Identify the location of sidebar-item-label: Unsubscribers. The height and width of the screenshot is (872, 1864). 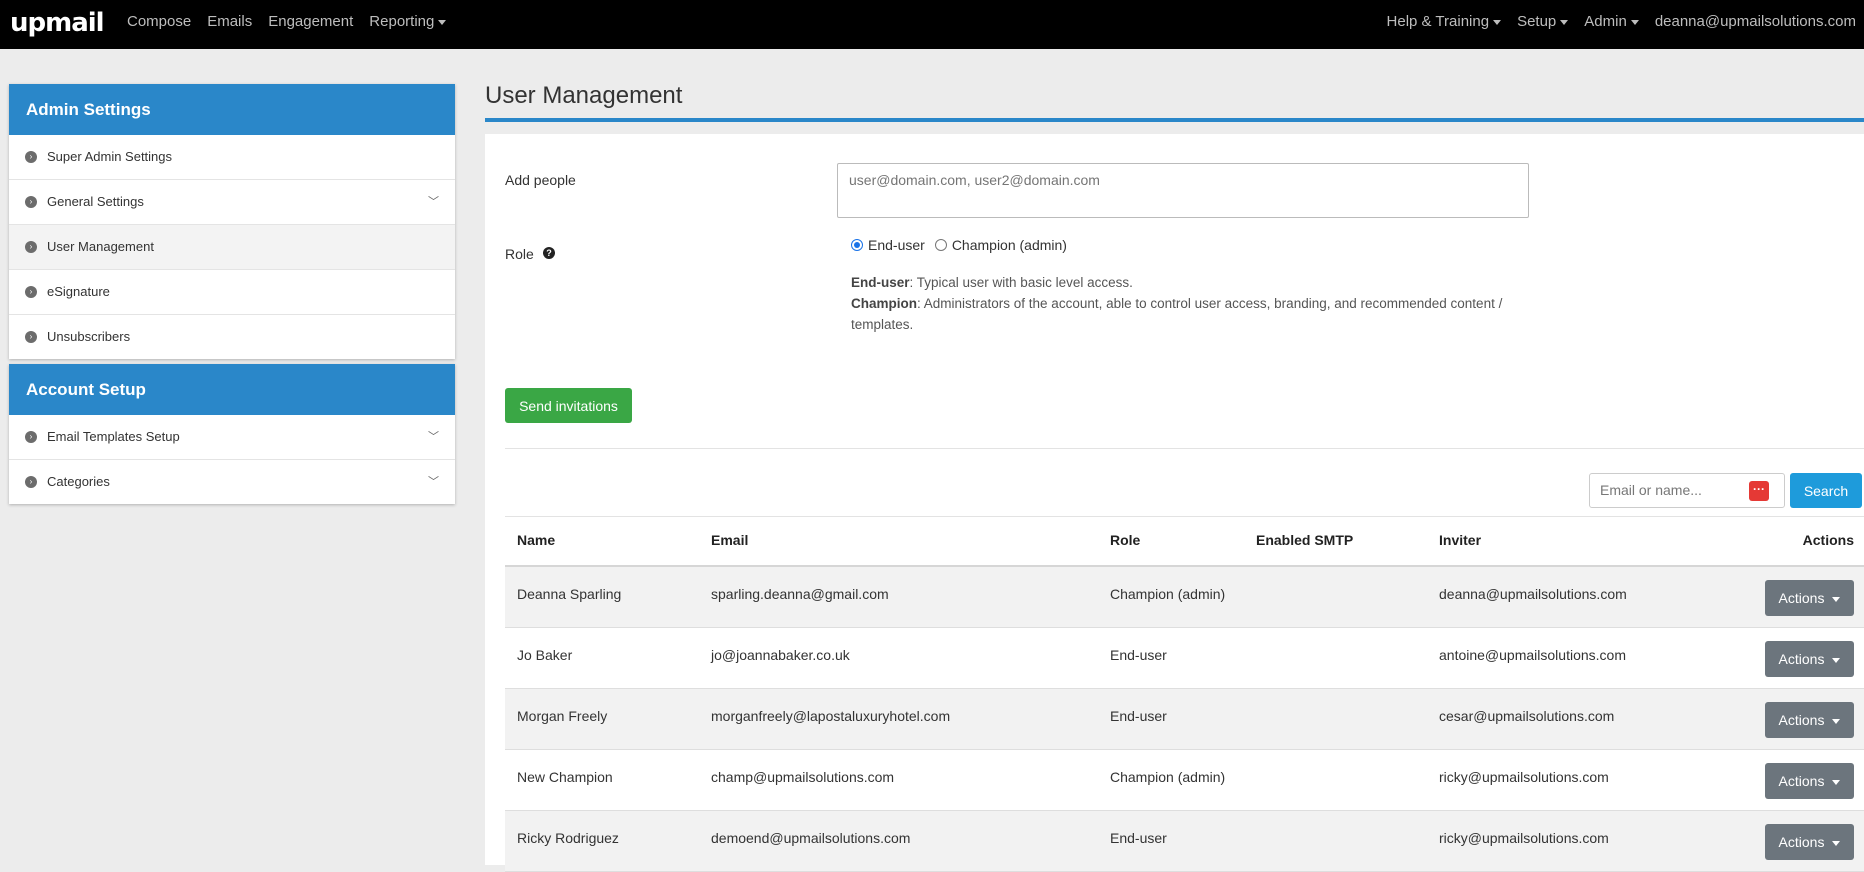
(89, 336).